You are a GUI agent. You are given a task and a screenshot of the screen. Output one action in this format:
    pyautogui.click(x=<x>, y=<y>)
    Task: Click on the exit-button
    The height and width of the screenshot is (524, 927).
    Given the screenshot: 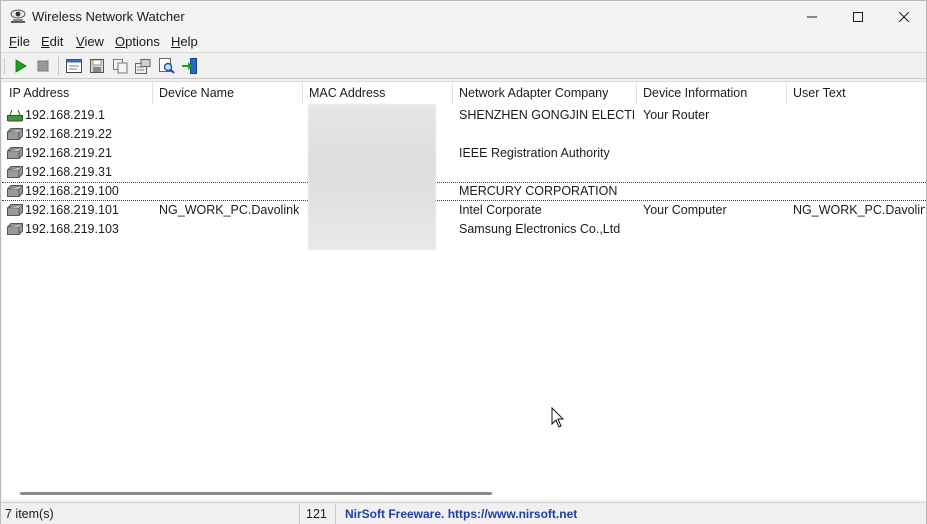 What is the action you would take?
    pyautogui.click(x=190, y=66)
    